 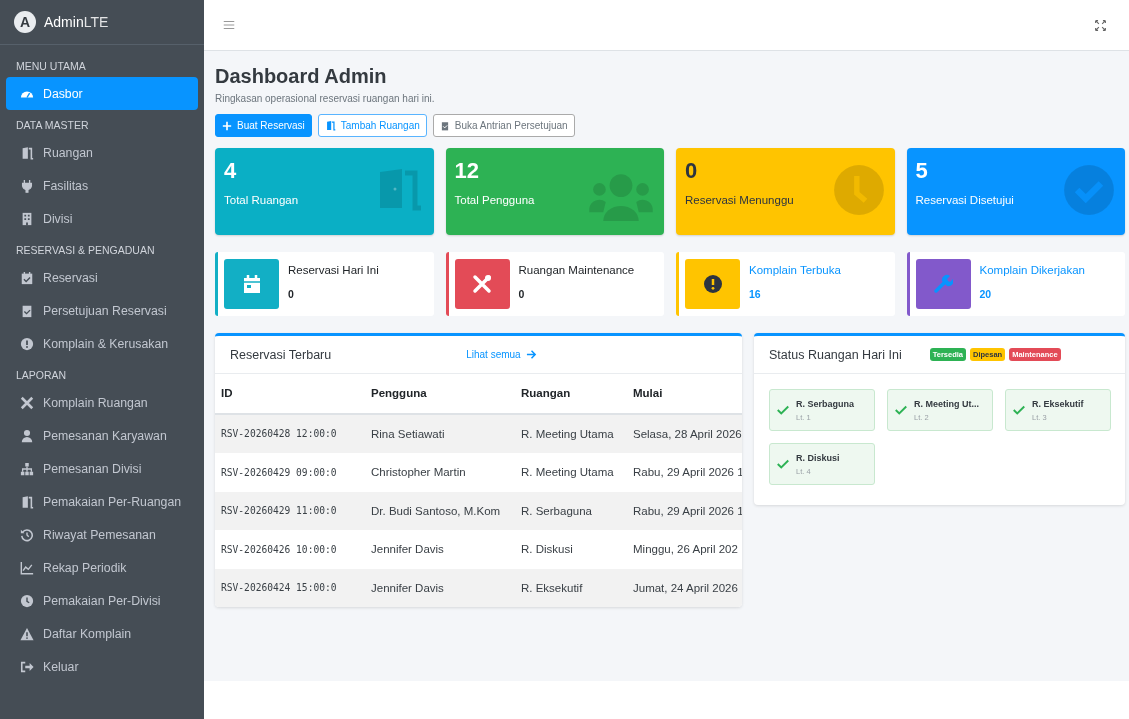 What do you see at coordinates (279, 511) in the screenshot?
I see `table-cell-text: RSV-20260429 11:00:0` at bounding box center [279, 511].